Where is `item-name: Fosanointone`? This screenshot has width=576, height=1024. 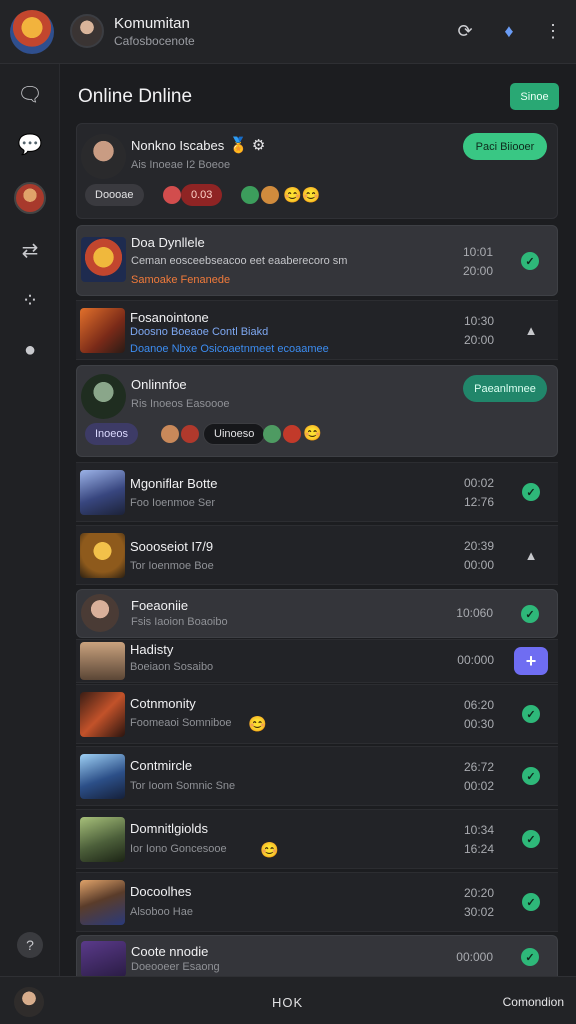
item-name: Fosanointone is located at coordinates (169, 317).